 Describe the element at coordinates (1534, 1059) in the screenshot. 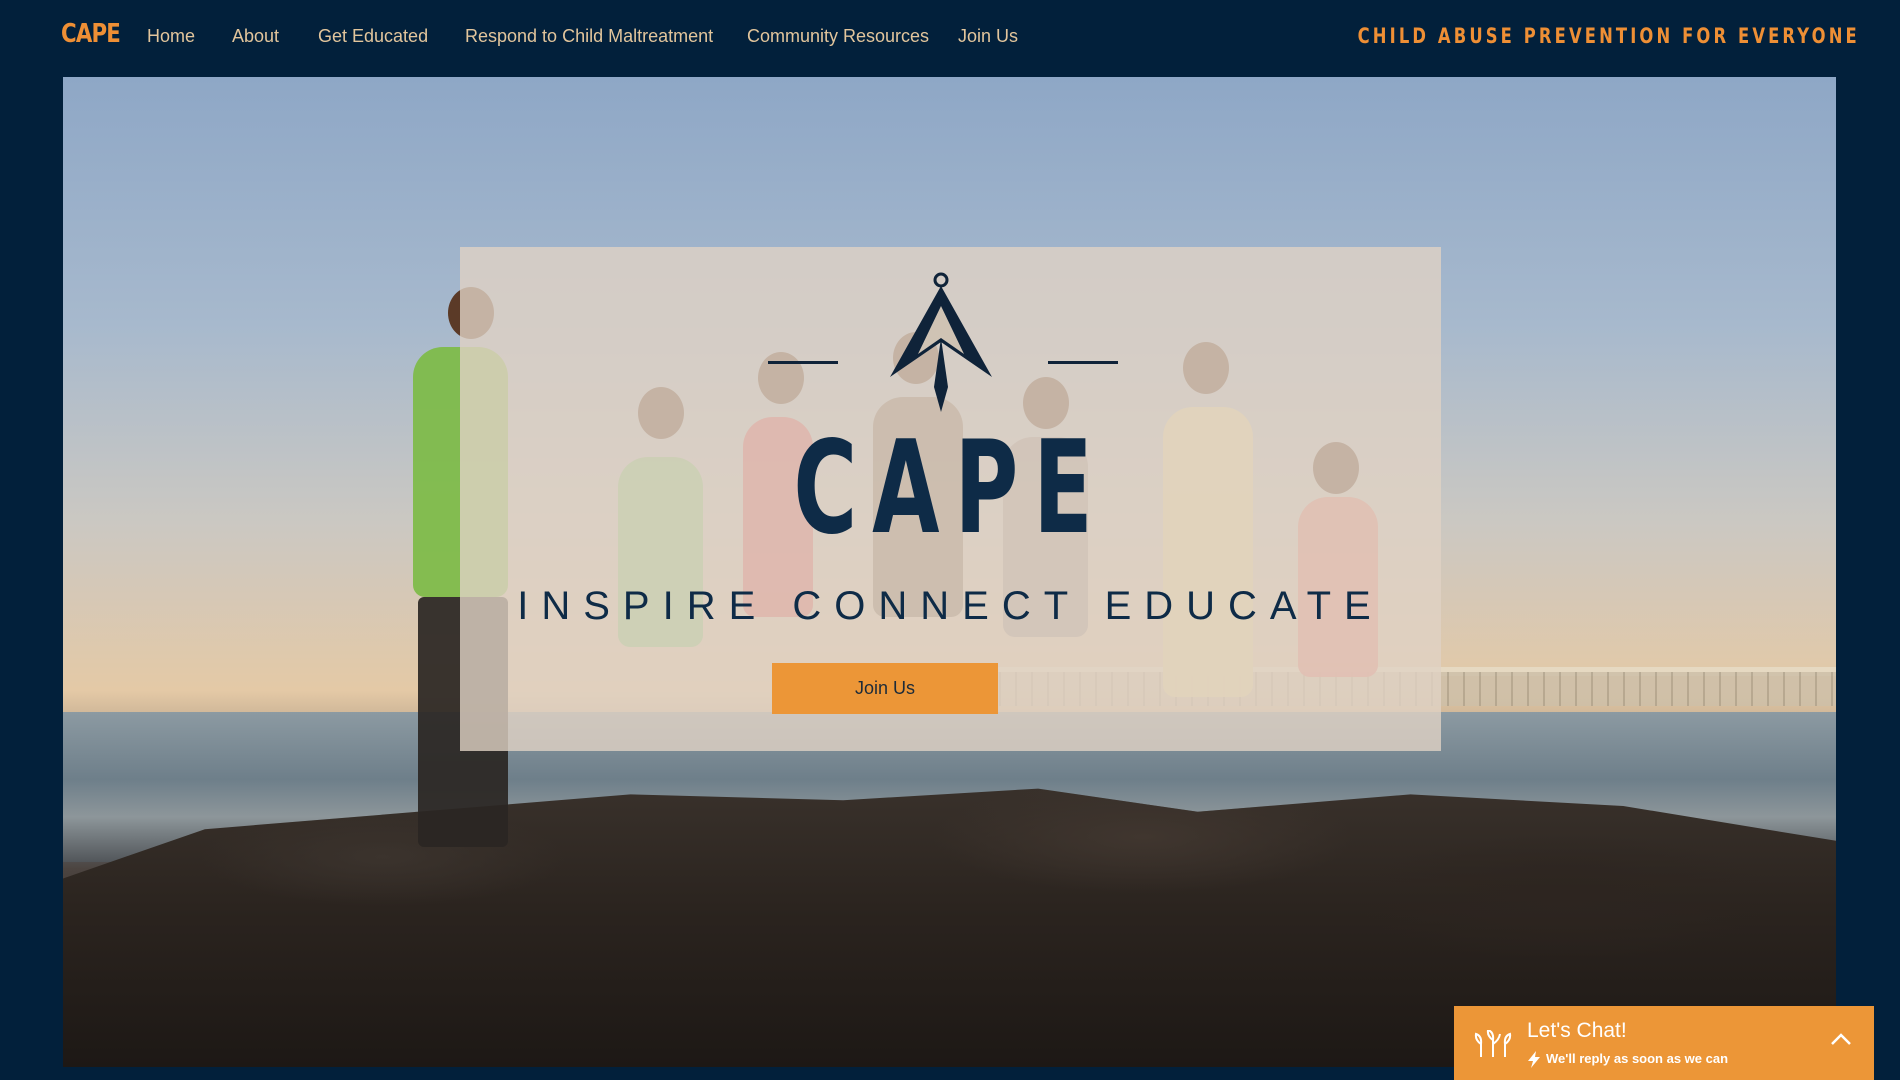

I see `lightning-bolt-icon` at that location.